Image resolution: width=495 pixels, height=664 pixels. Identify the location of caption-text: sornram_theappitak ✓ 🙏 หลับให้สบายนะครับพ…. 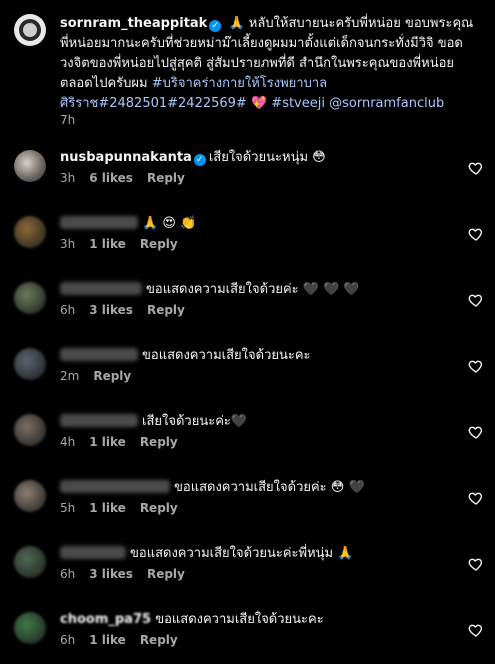
(268, 64).